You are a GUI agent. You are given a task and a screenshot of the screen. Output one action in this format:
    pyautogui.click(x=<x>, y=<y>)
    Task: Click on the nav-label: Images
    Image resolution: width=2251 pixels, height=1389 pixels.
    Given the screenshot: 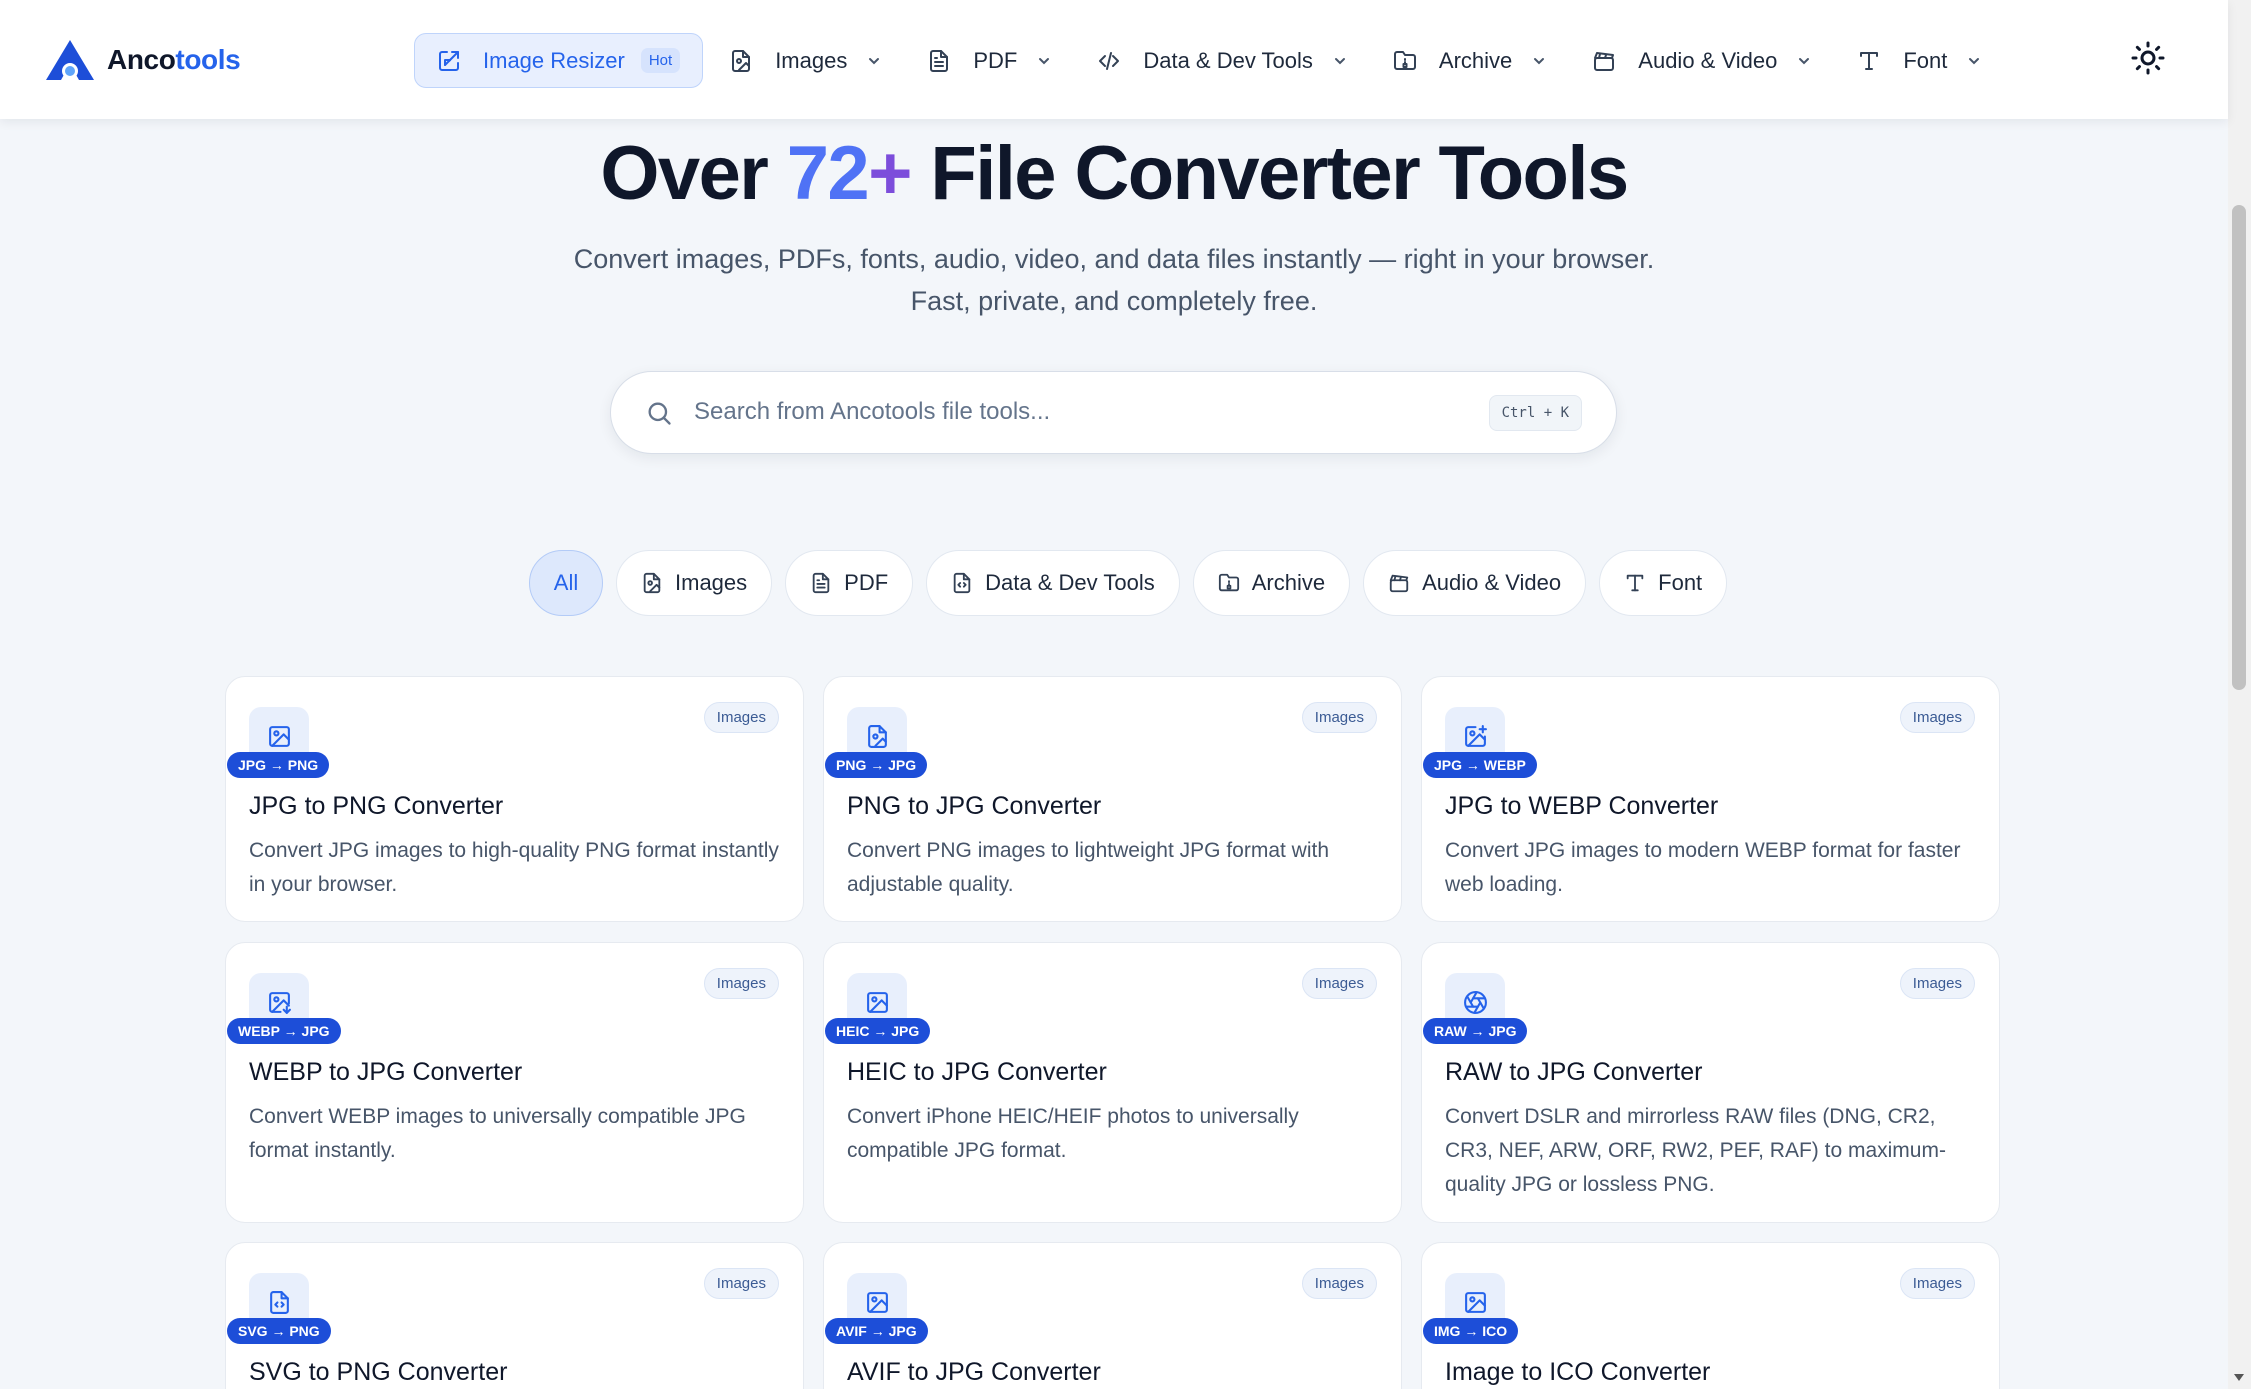 What is the action you would take?
    pyautogui.click(x=811, y=60)
    